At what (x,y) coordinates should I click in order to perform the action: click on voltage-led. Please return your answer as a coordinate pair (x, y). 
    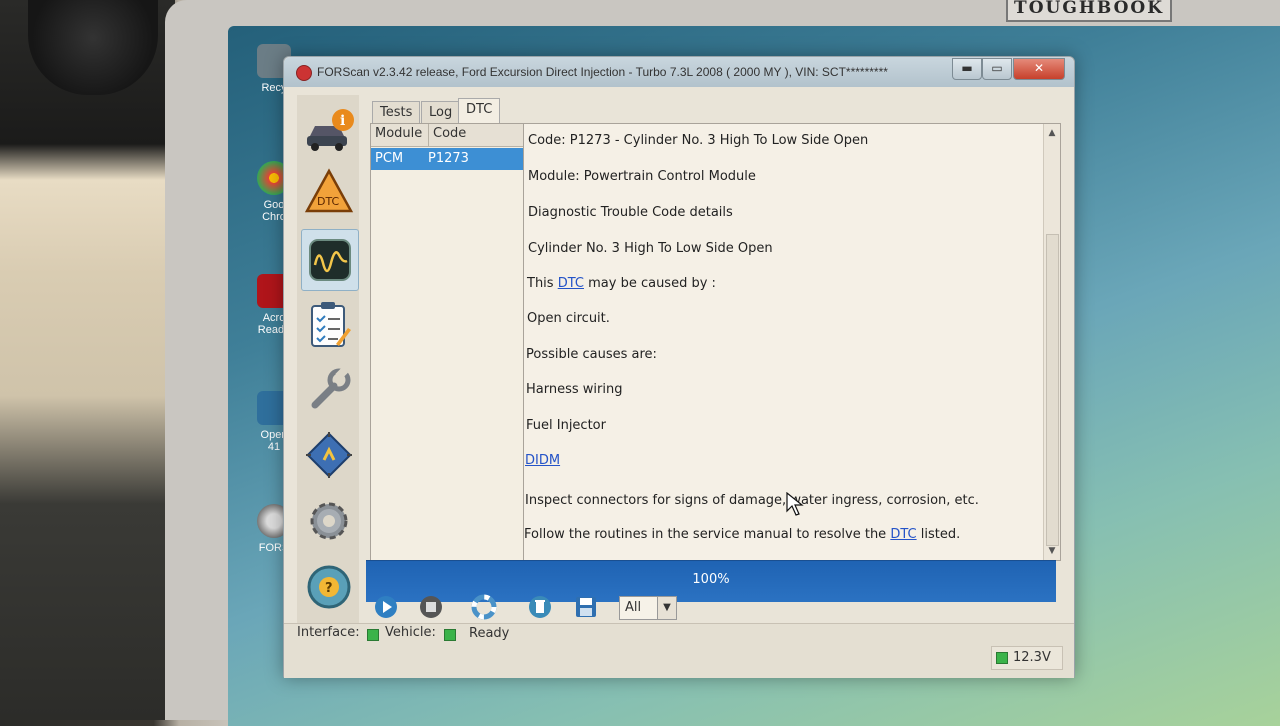
    Looking at the image, I should click on (1002, 658).